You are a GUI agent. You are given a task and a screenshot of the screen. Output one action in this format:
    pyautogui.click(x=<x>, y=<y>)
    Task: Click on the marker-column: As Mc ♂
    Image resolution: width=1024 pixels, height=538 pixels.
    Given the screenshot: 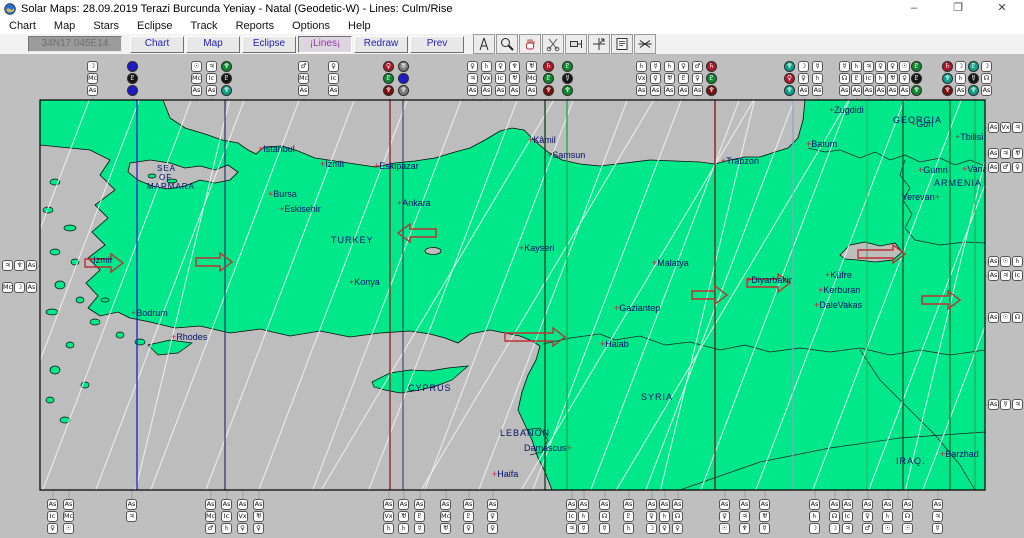 What is the action you would take?
    pyautogui.click(x=210, y=516)
    